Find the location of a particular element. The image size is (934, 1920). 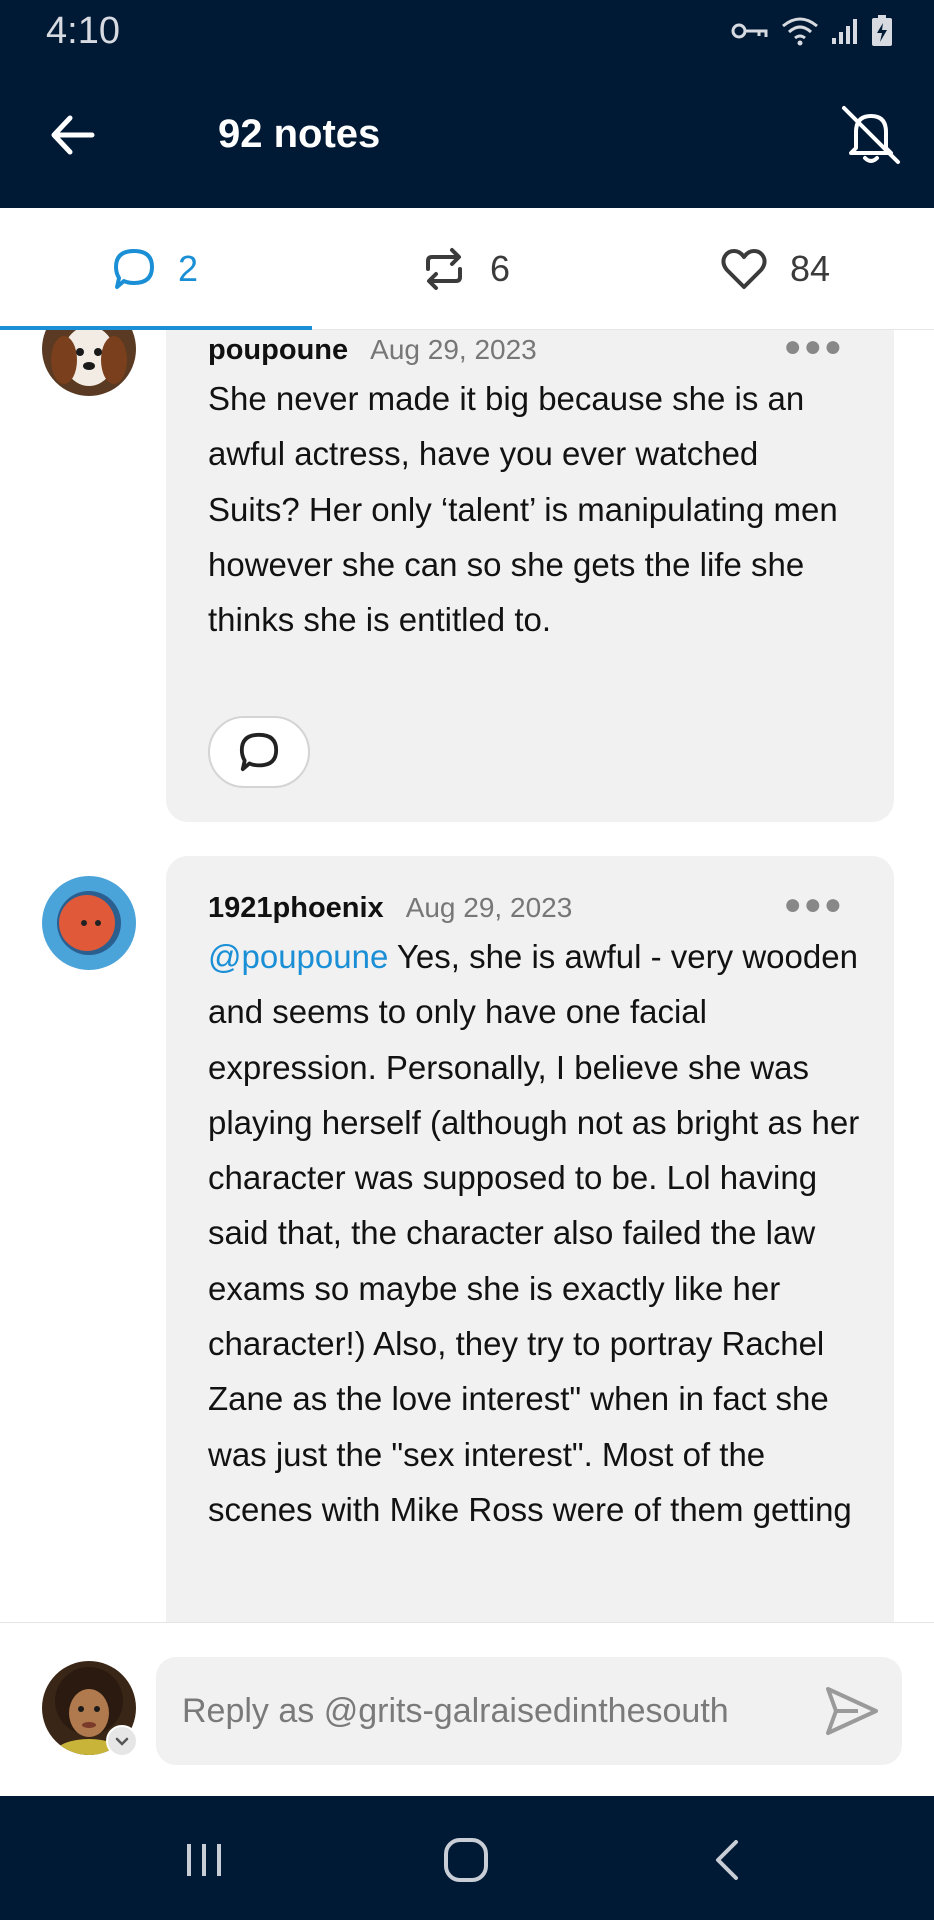

status-bar: 4:10 is located at coordinates (467, 31).